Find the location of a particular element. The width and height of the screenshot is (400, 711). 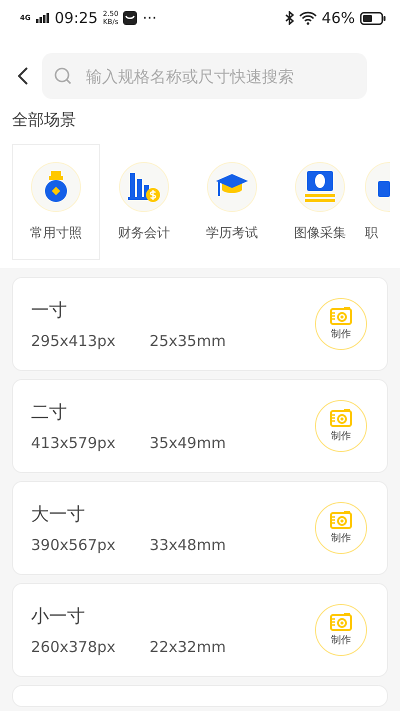

spec-card: 小一寸 260x378px 22x32mm 制作 is located at coordinates (200, 630).